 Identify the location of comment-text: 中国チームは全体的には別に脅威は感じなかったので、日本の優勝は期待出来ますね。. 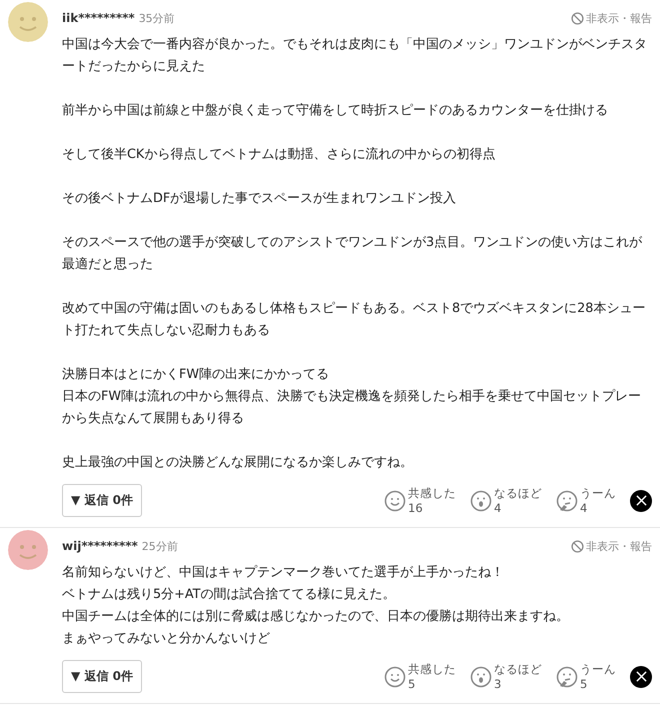
(316, 617).